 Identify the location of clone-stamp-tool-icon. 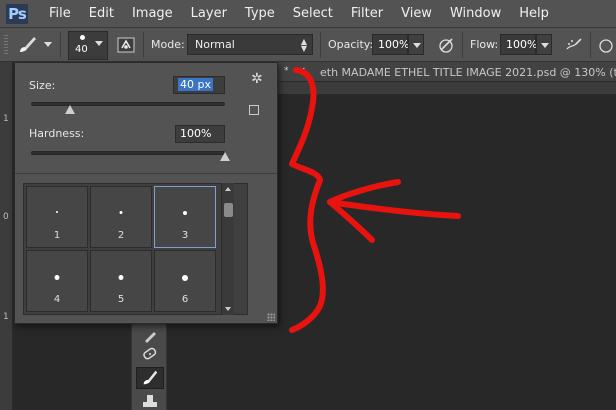
(150, 400).